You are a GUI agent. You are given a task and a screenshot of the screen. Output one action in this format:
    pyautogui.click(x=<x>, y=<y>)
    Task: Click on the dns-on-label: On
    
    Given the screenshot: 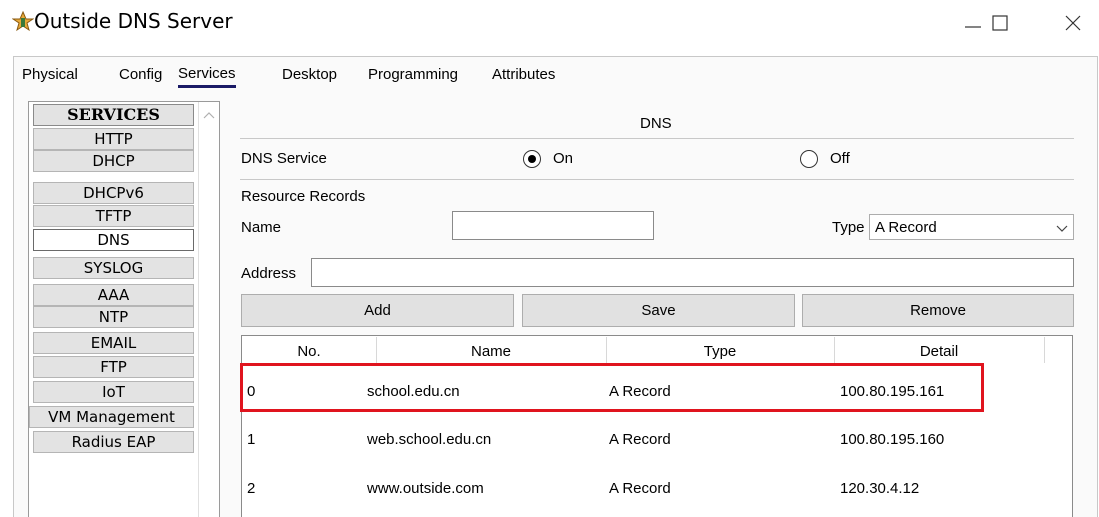 What is the action you would take?
    pyautogui.click(x=563, y=158)
    